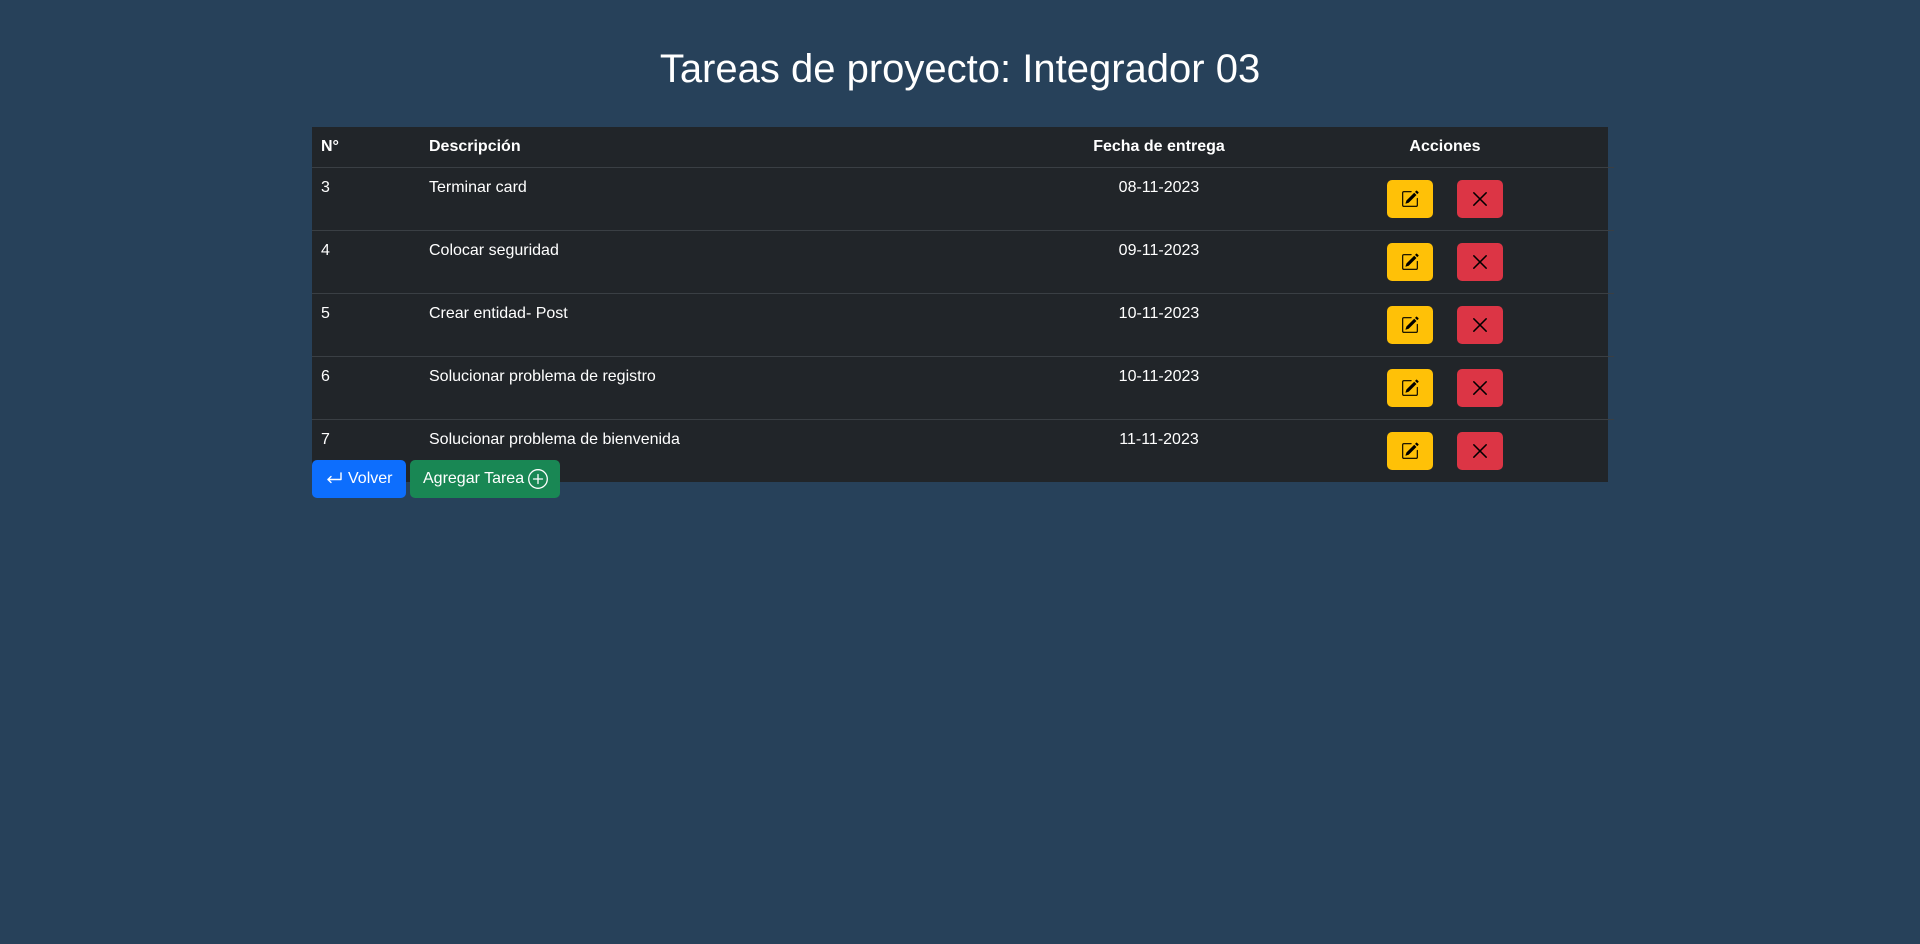  I want to click on cell-num: 4, so click(366, 262).